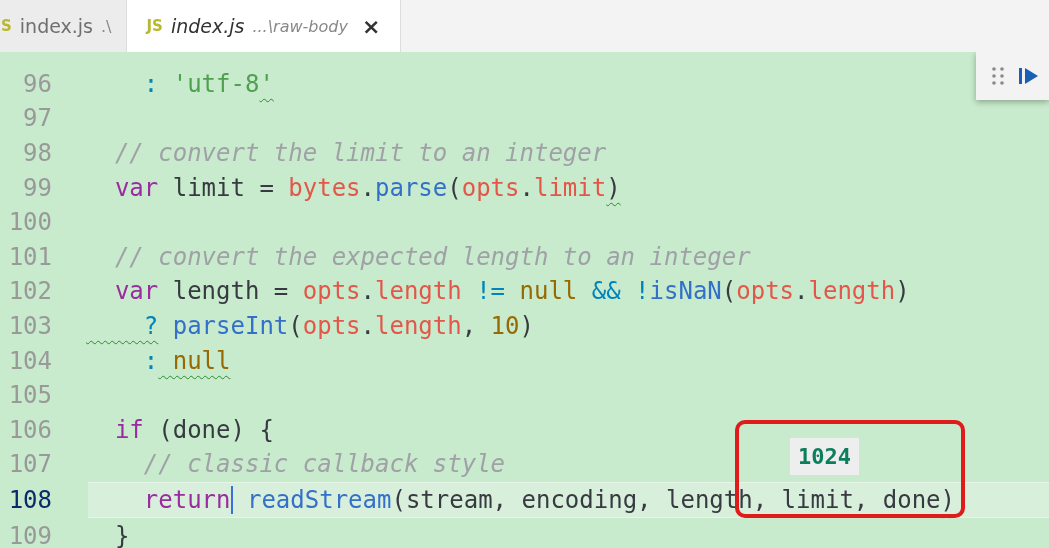  What do you see at coordinates (360, 153) in the screenshot?
I see `code-comment: // convert the limit to an integer` at bounding box center [360, 153].